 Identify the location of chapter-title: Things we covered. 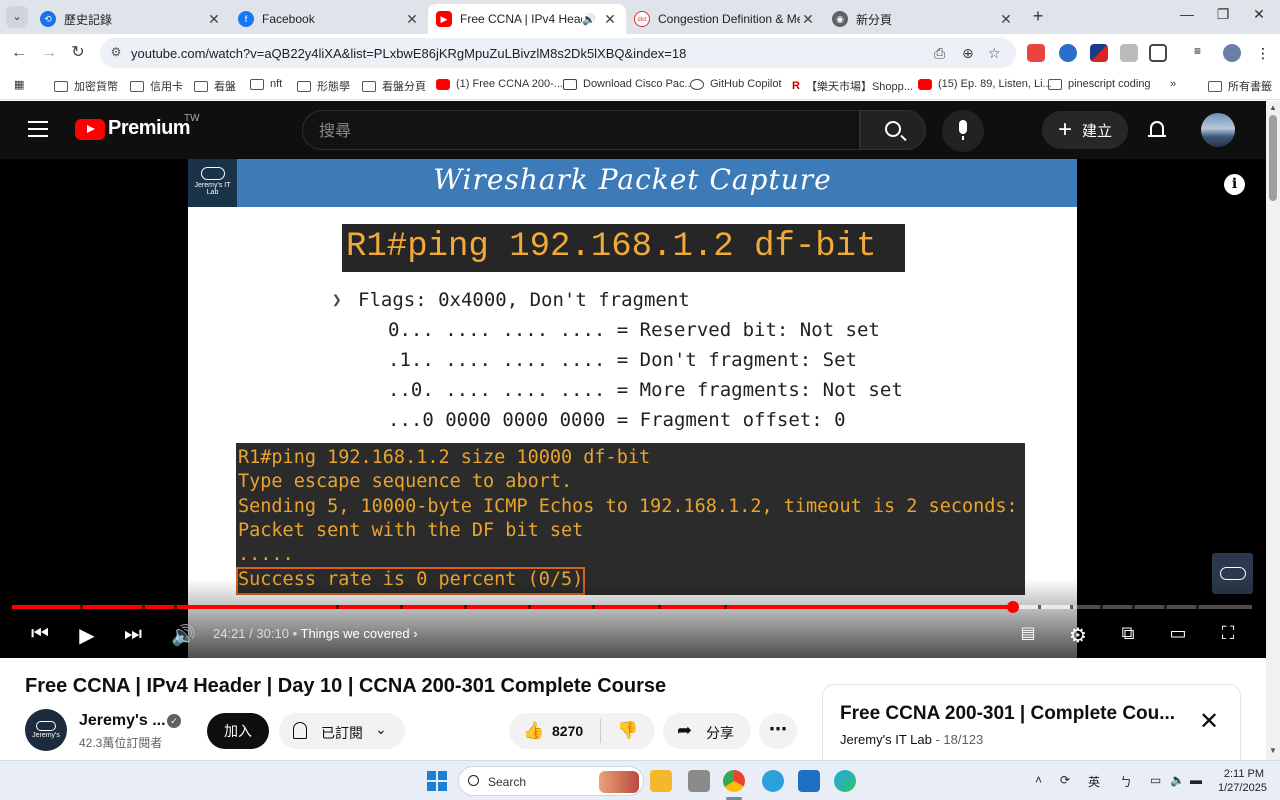
(355, 633).